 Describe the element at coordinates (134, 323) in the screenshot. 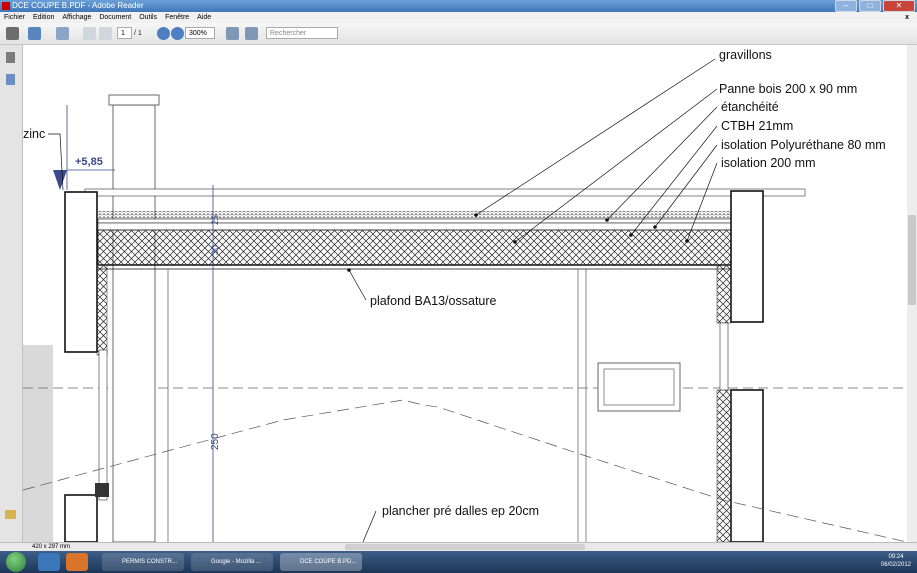

I see `chimney` at that location.